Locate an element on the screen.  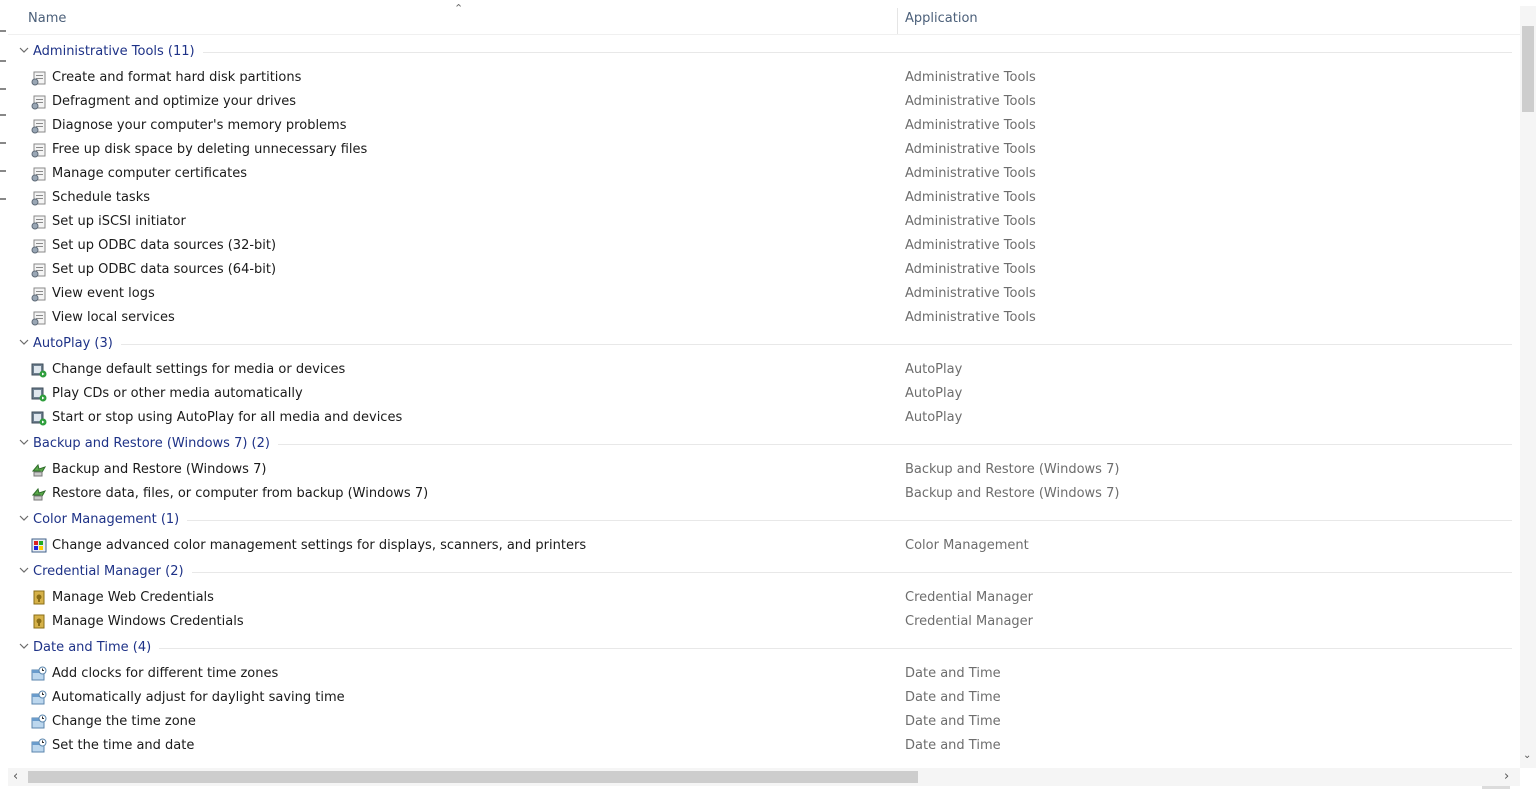
color-management-icon is located at coordinates (39, 546).